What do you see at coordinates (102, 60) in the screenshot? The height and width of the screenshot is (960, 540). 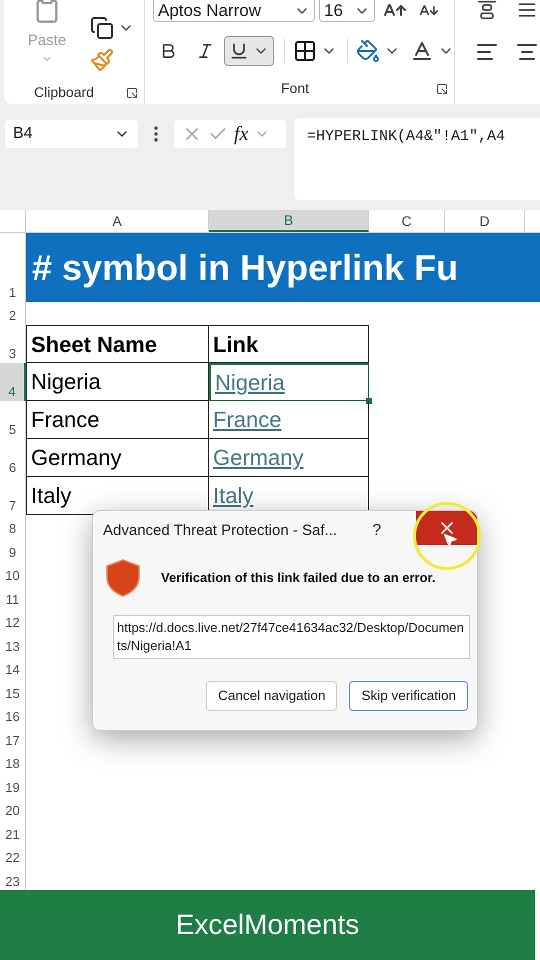 I see `format-painter-icon` at bounding box center [102, 60].